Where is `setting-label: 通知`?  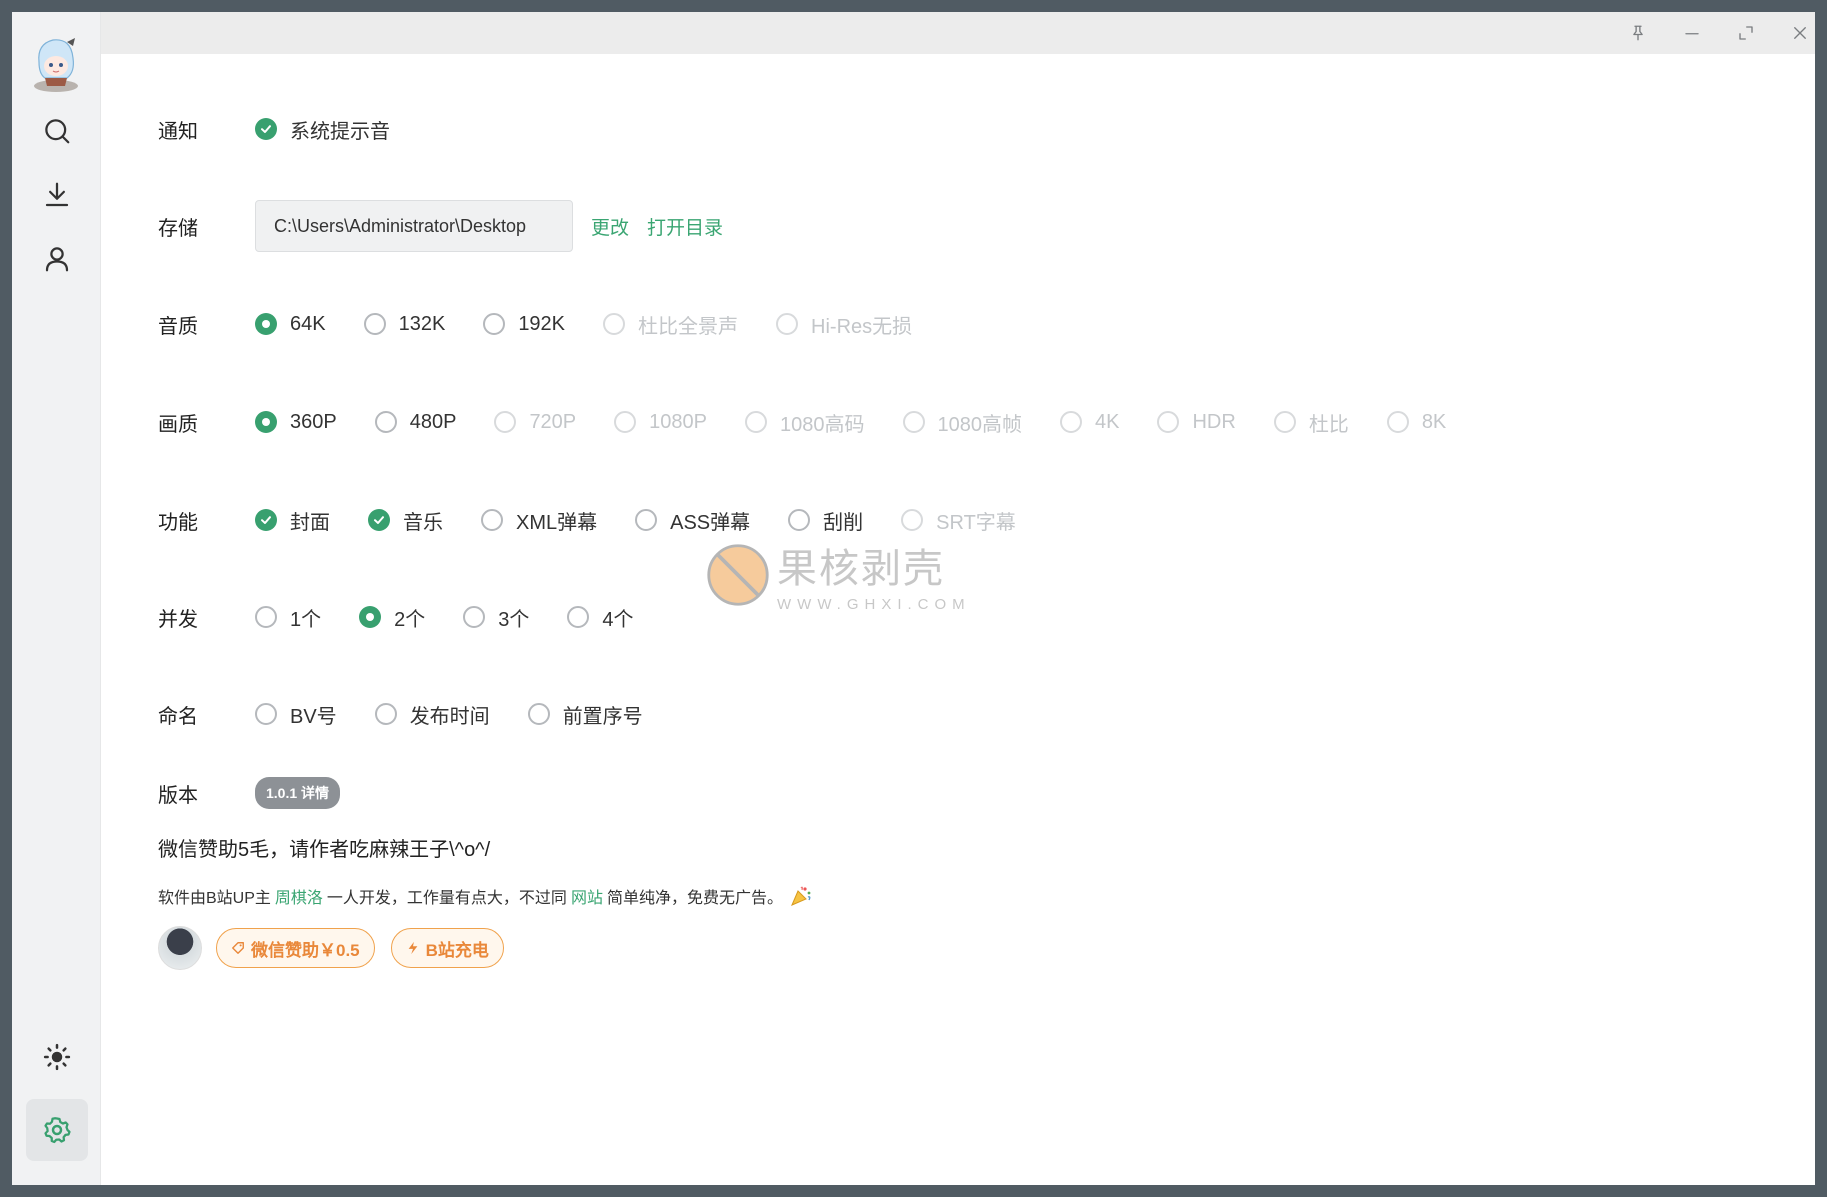 setting-label: 通知 is located at coordinates (178, 131).